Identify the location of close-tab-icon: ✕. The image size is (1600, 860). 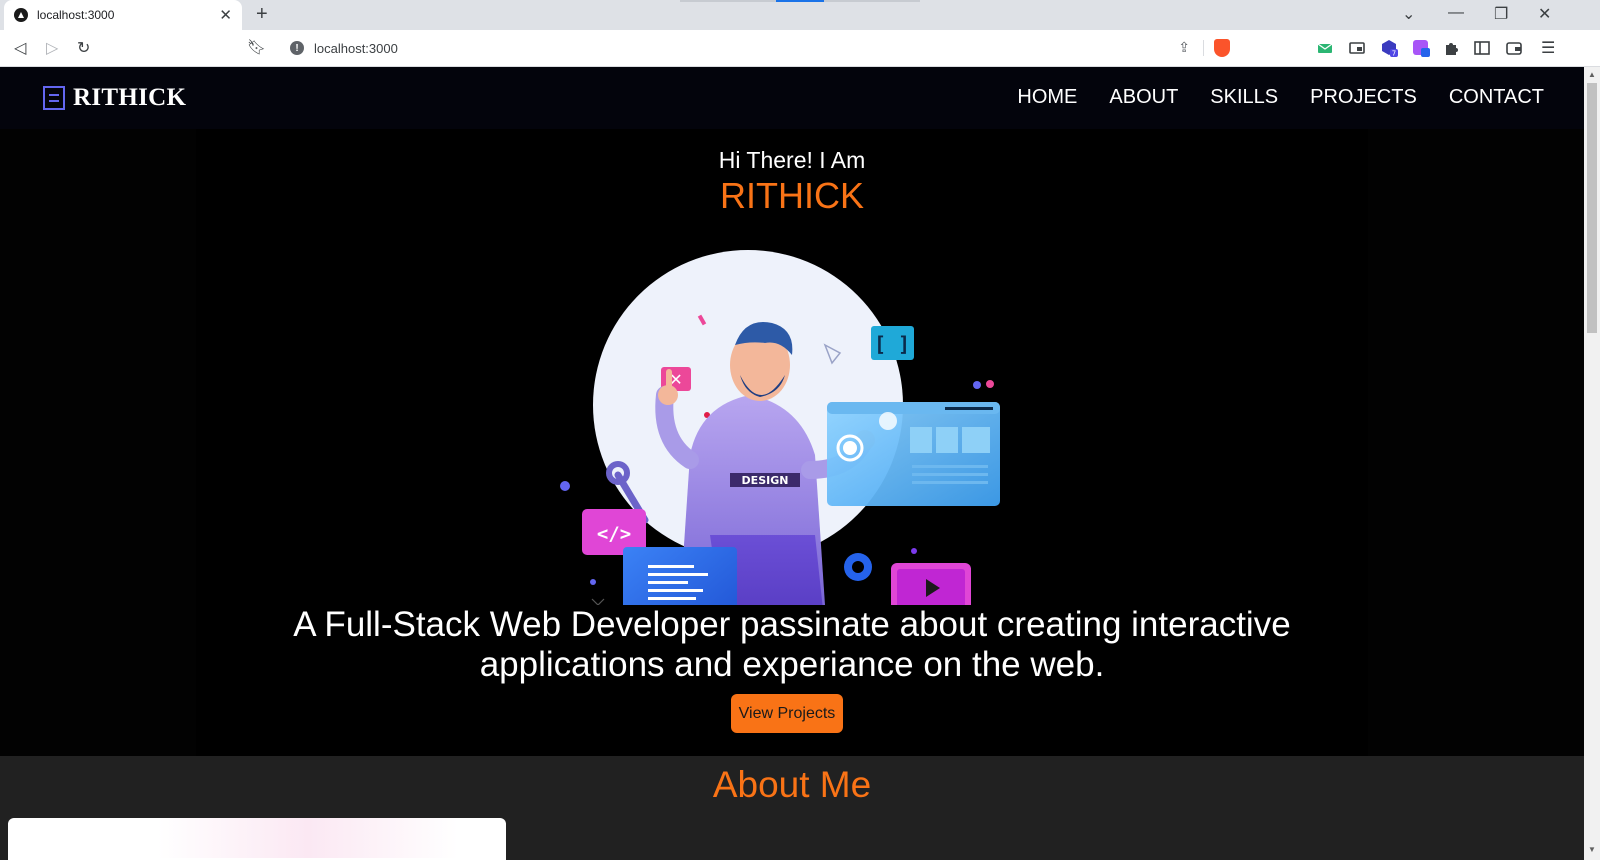
(225, 15).